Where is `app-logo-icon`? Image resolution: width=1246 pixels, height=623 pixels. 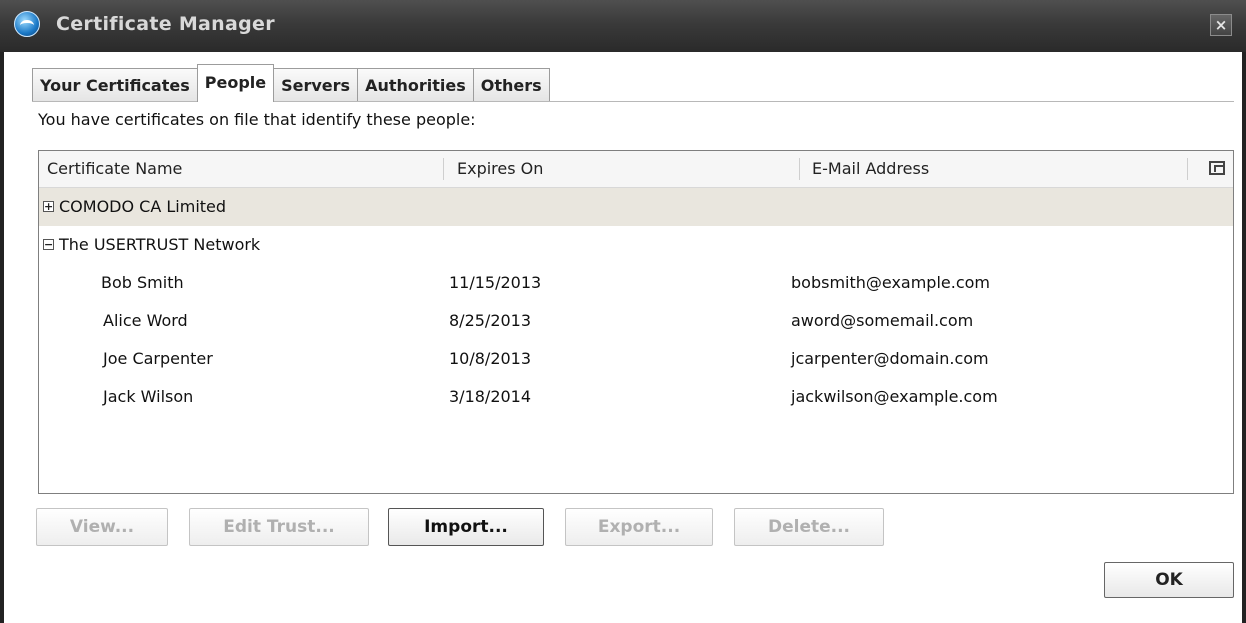 app-logo-icon is located at coordinates (27, 24).